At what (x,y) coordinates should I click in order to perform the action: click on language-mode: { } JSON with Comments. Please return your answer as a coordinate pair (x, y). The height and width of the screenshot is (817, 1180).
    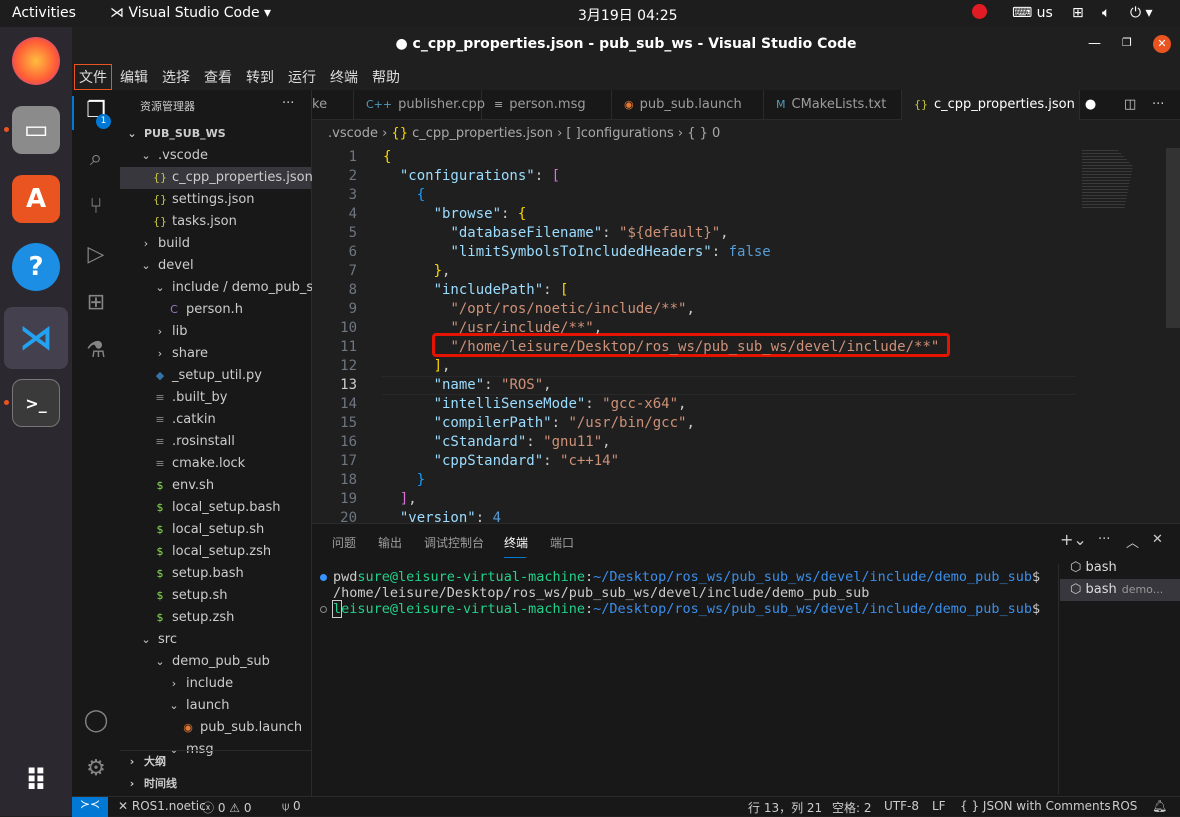
    Looking at the image, I should click on (1035, 806).